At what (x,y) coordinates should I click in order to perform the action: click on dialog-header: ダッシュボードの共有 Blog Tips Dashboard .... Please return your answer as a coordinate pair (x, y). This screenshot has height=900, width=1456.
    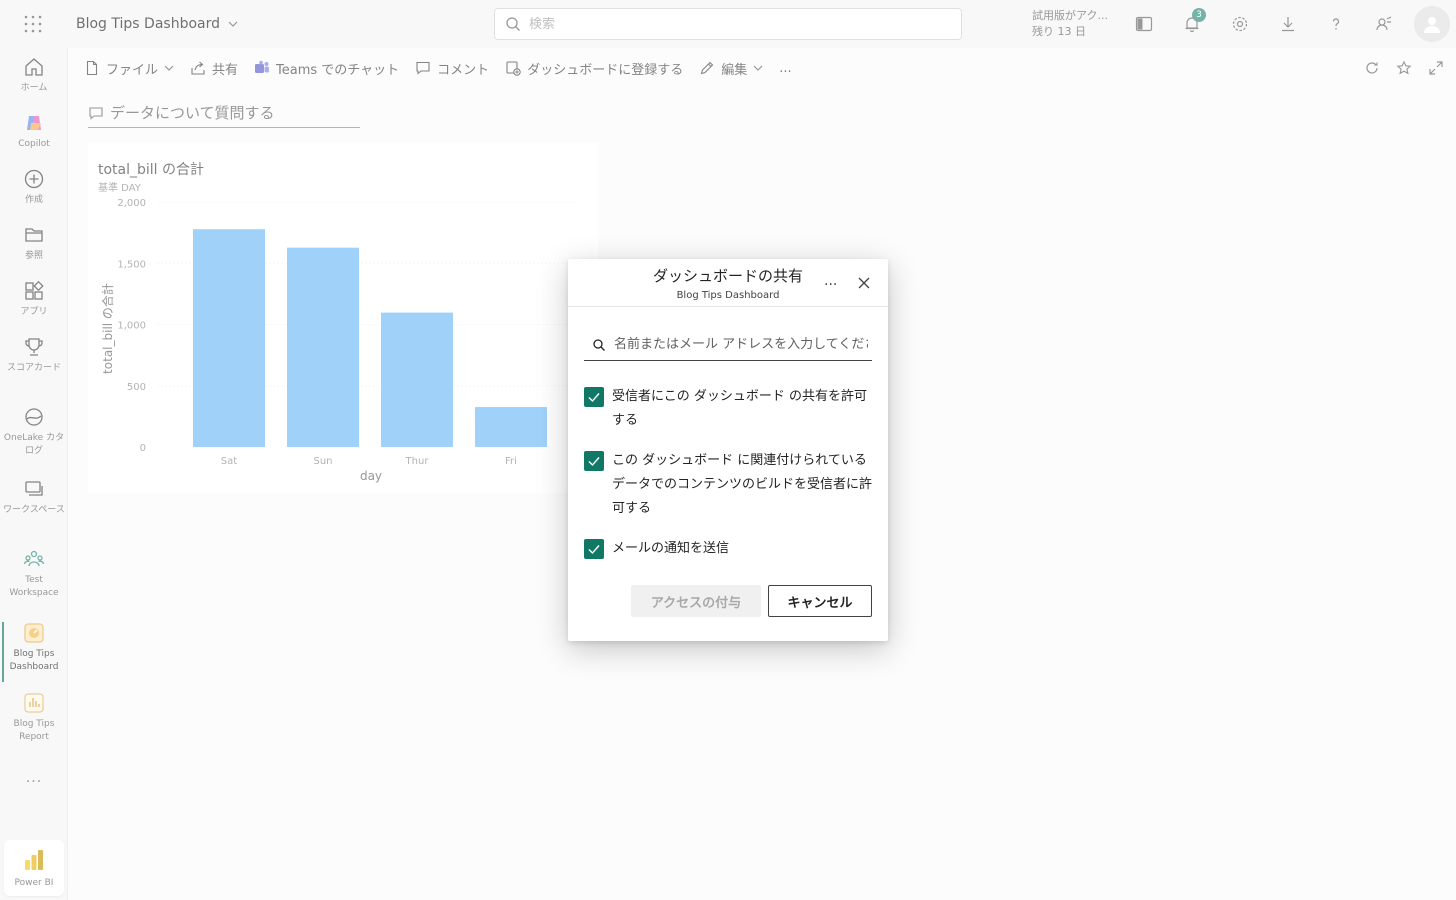
    Looking at the image, I should click on (728, 283).